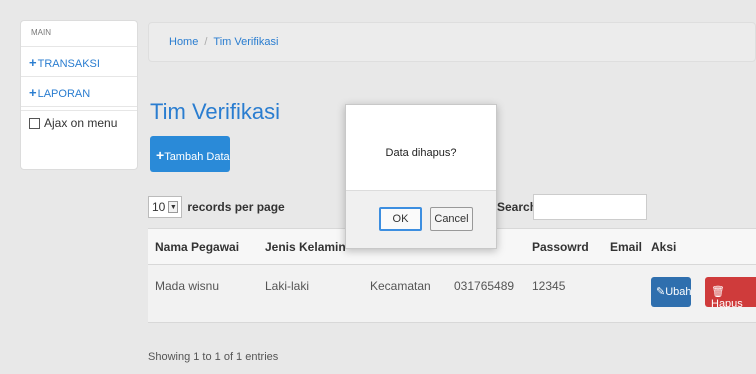 This screenshot has width=756, height=374. I want to click on cell-3: Kecamatan, so click(400, 286).